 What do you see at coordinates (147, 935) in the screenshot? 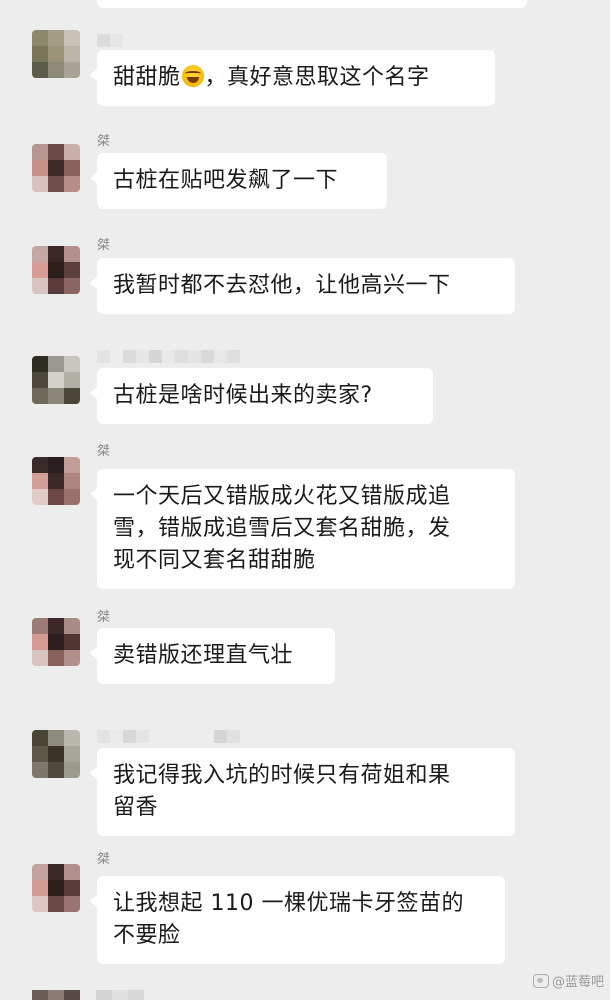
I see `message-text-line: 不要脸` at bounding box center [147, 935].